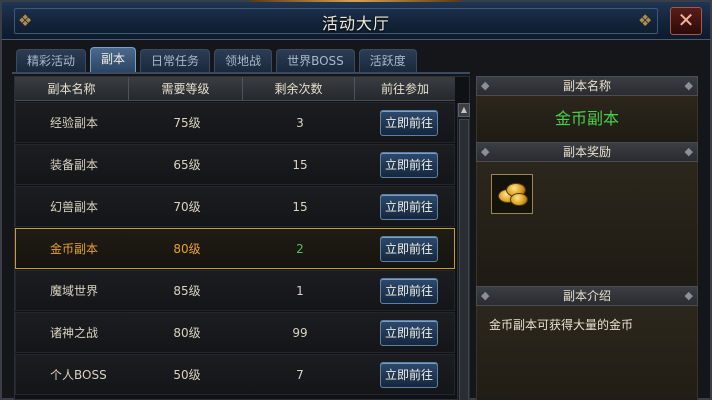 Image resolution: width=712 pixels, height=400 pixels. Describe the element at coordinates (74, 123) in the screenshot. I see `dungeon-name: 经验副本` at that location.